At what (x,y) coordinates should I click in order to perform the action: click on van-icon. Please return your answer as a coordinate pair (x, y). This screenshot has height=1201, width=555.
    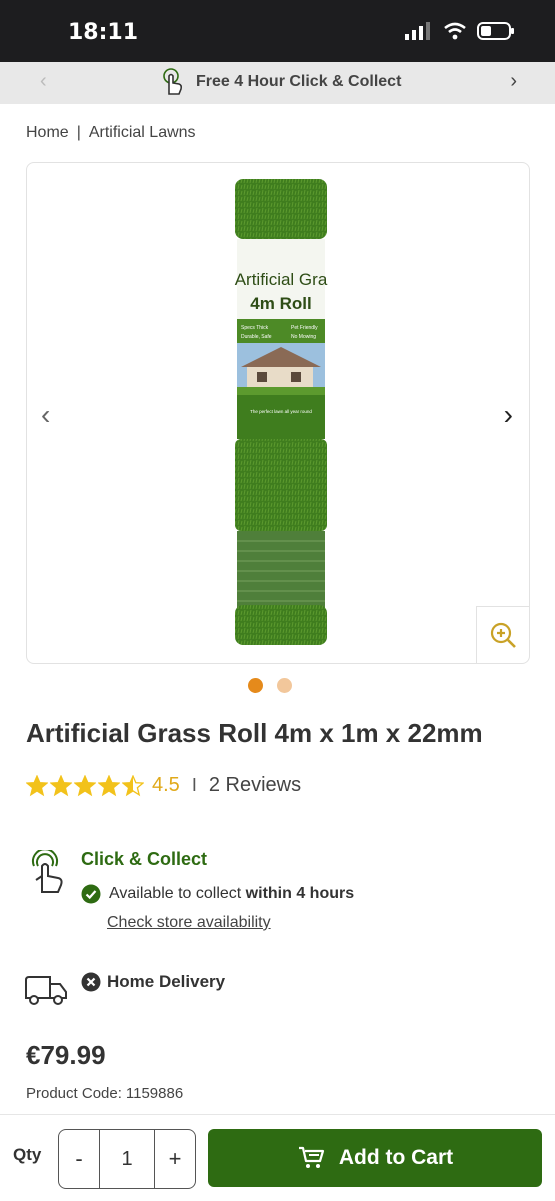
    Looking at the image, I should click on (46, 990).